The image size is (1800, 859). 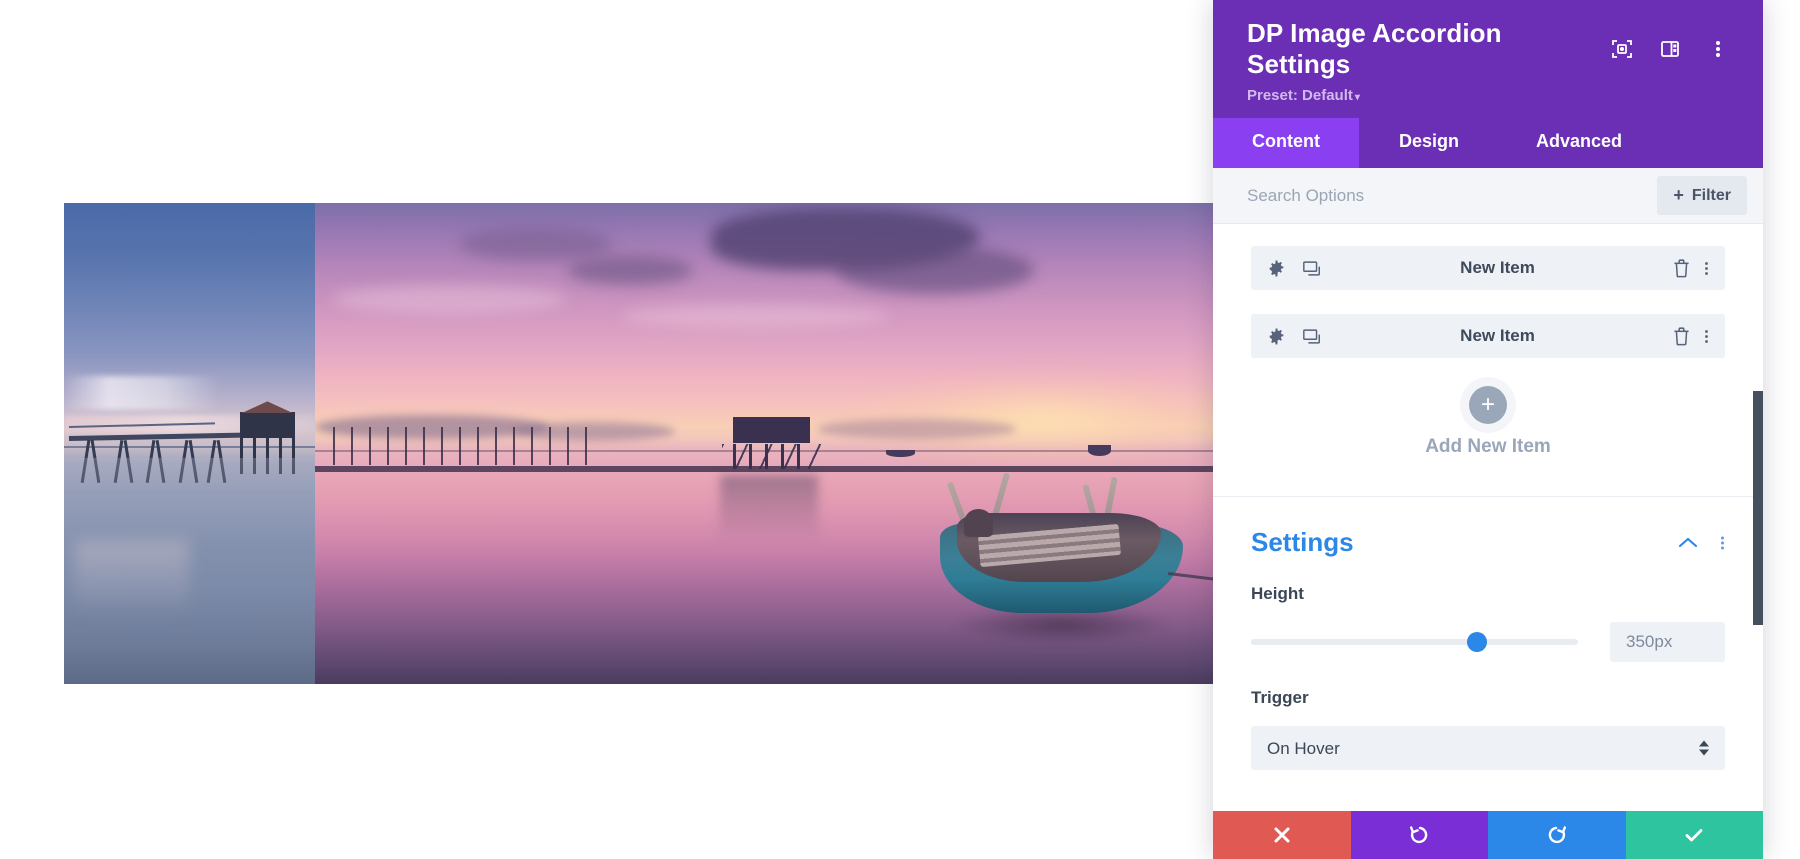 I want to click on preset-selector: Preset: Default ▾, so click(x=1488, y=95).